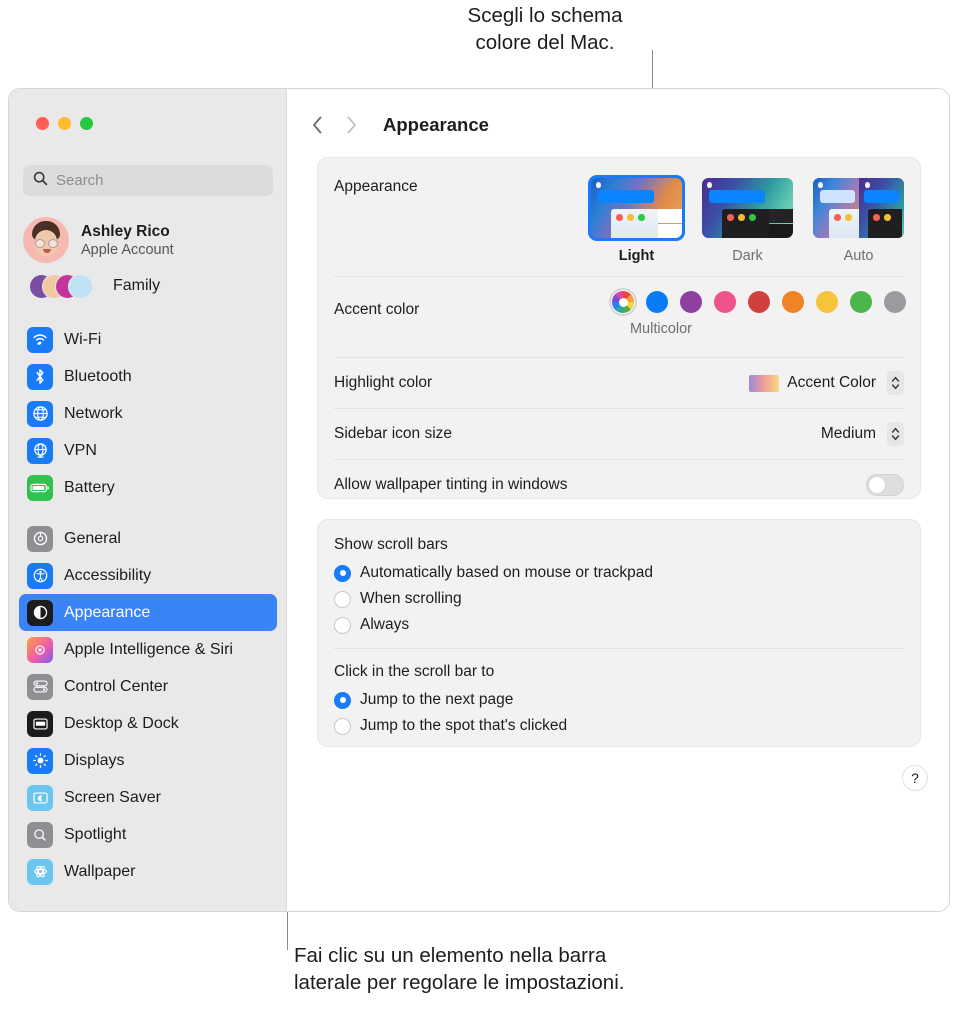 The height and width of the screenshot is (1013, 958). What do you see at coordinates (40, 487) in the screenshot?
I see `battery-icon` at bounding box center [40, 487].